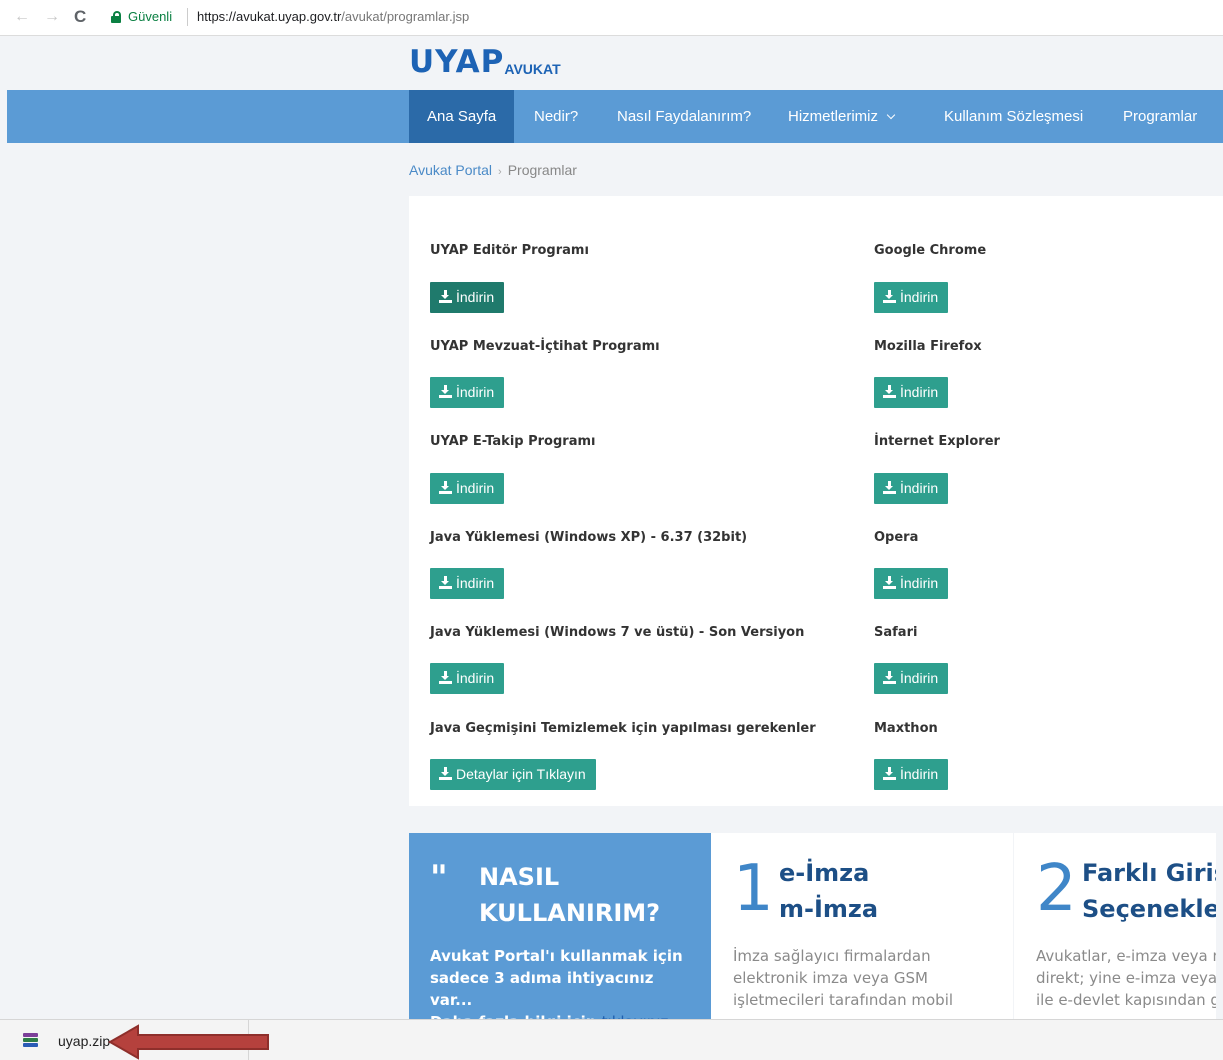  I want to click on download-button-java-win7: İndirin, so click(467, 678).